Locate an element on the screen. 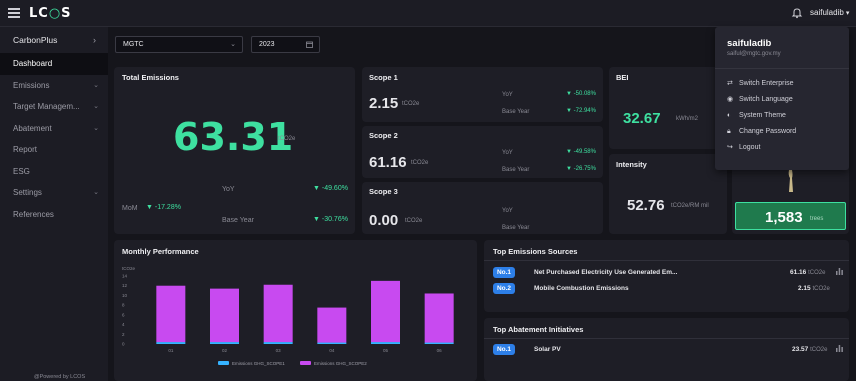 The height and width of the screenshot is (381, 856). sidebar-item-emissions: Emissions ⌄ is located at coordinates (54, 86).